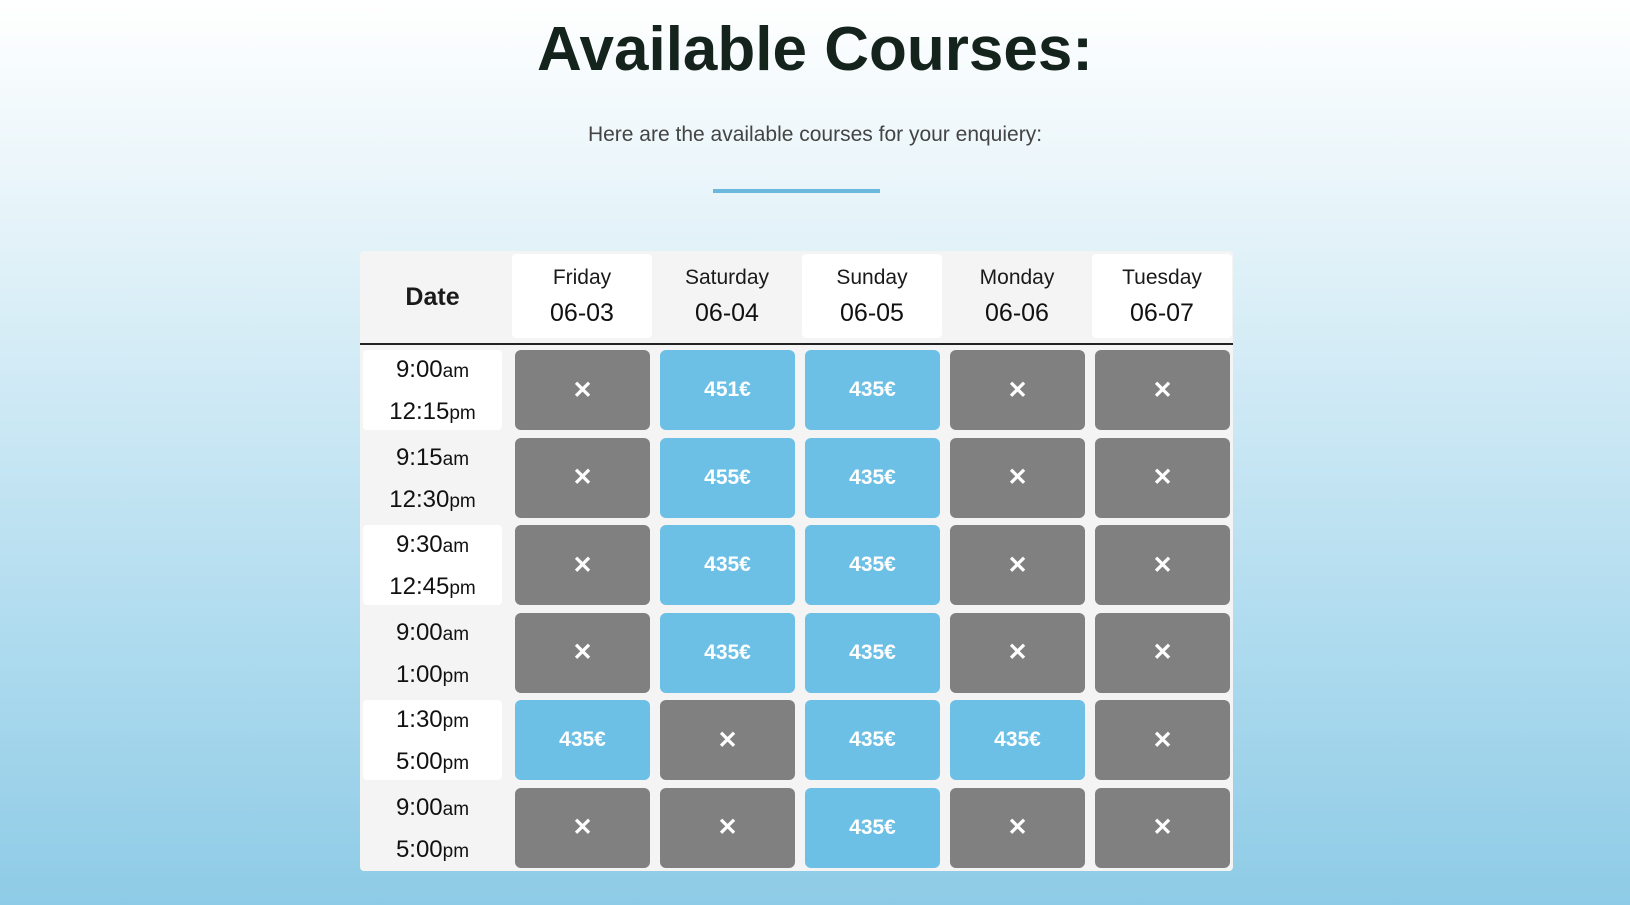  I want to click on course-price-button: 451€, so click(727, 390).